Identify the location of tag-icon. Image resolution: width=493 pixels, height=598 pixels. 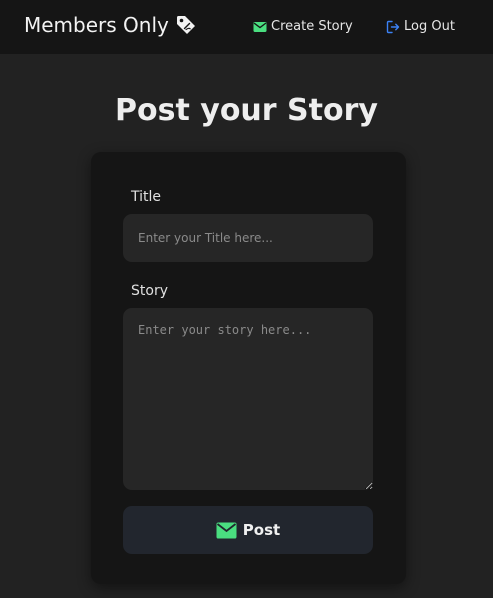
(186, 25).